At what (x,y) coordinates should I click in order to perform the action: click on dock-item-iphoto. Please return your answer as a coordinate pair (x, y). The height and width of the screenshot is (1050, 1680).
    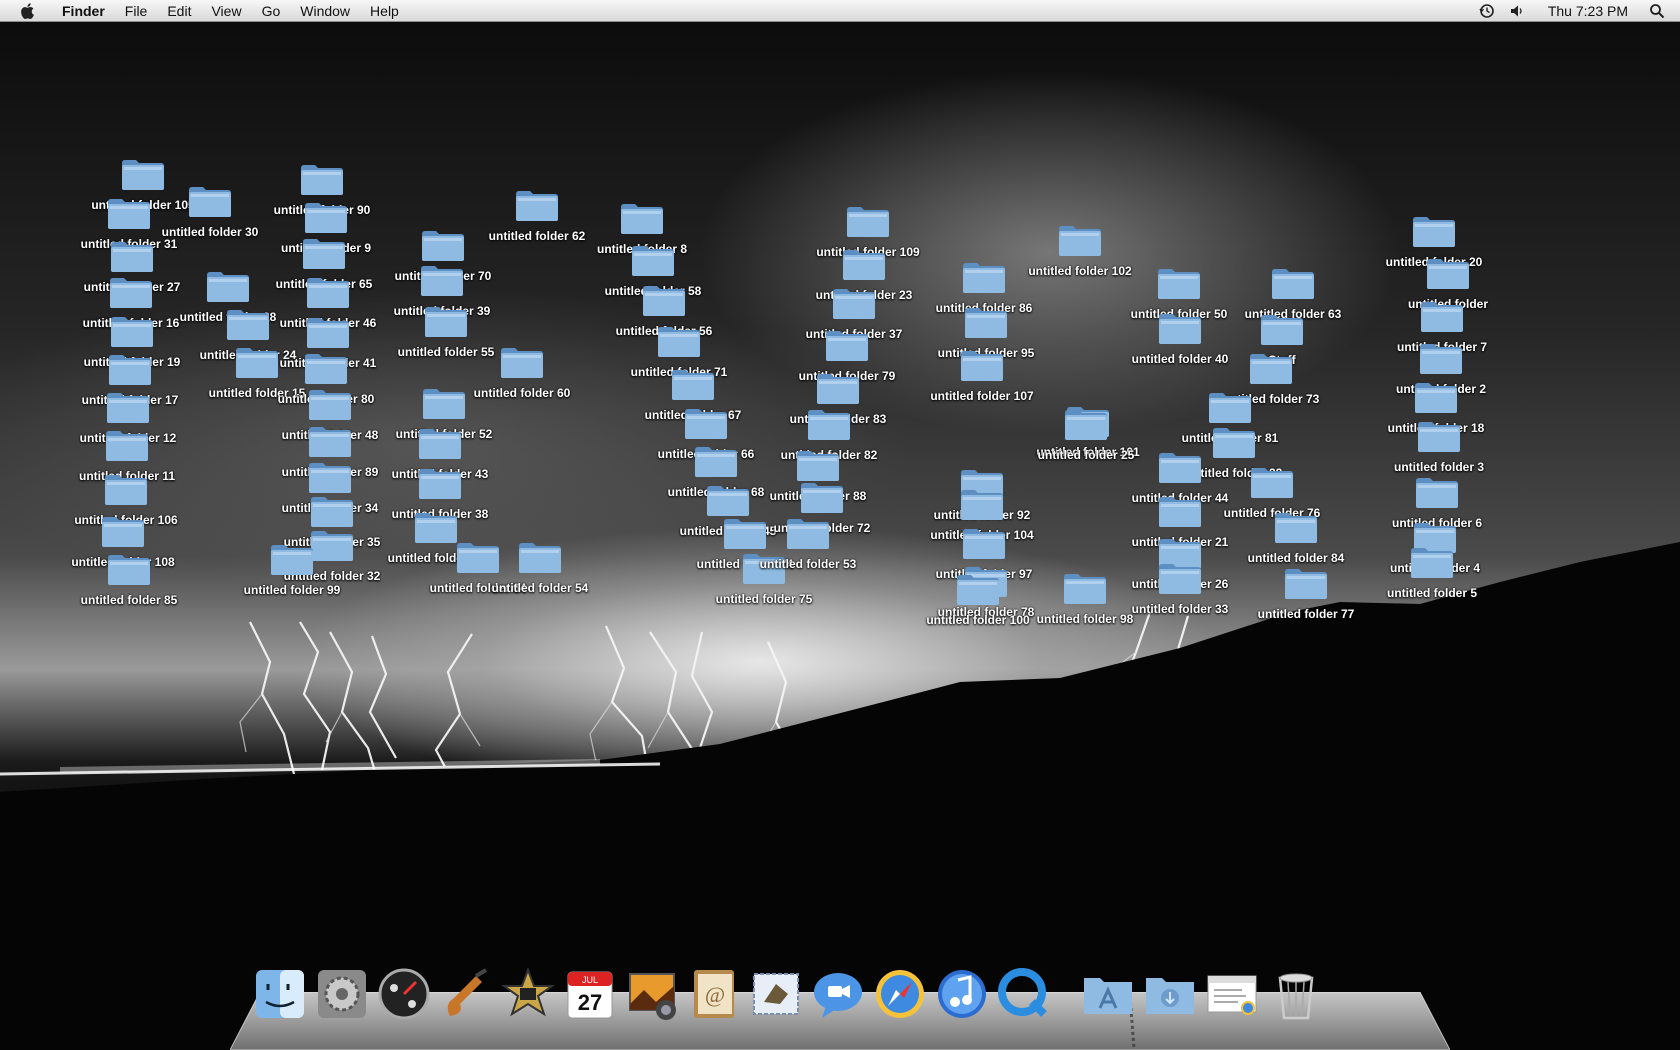
    Looking at the image, I should click on (653, 994).